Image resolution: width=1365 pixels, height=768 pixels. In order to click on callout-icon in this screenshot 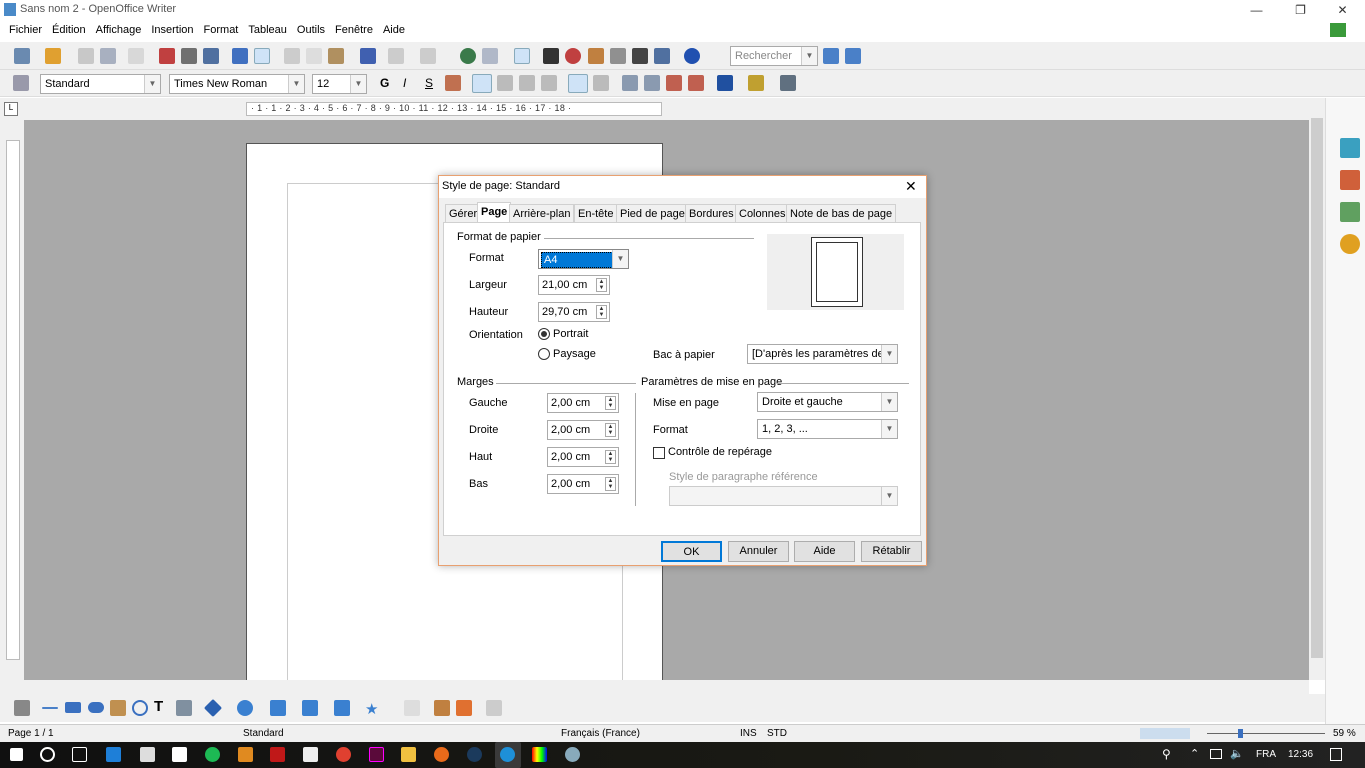, I will do `click(184, 708)`.